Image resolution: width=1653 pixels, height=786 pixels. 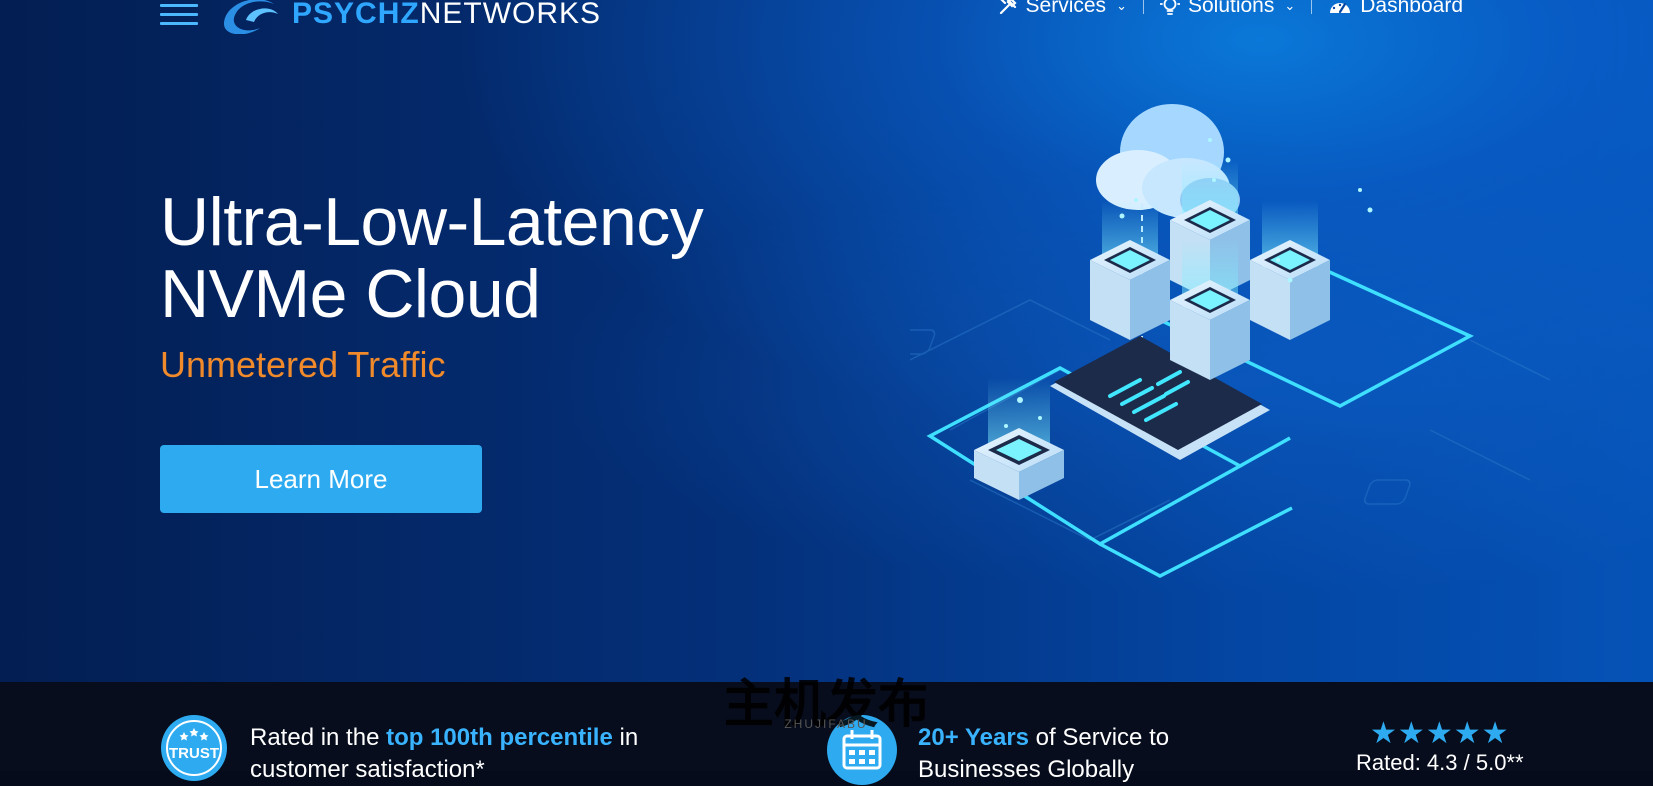 What do you see at coordinates (499, 737) in the screenshot?
I see `satisfaction-highlight: top 100th percentile` at bounding box center [499, 737].